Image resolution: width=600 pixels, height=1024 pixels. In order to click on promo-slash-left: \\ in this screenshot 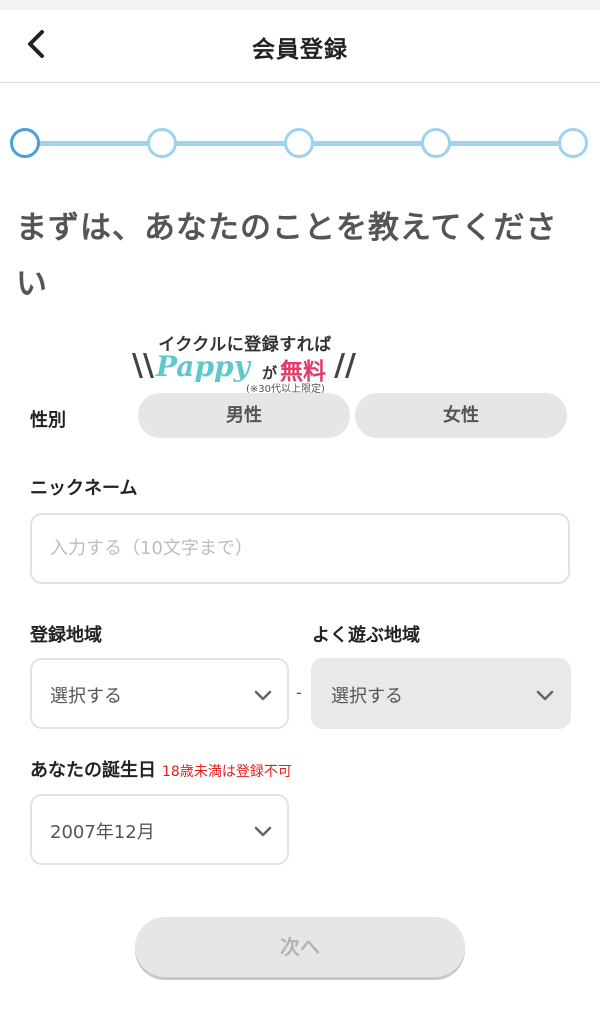, I will do `click(143, 365)`.